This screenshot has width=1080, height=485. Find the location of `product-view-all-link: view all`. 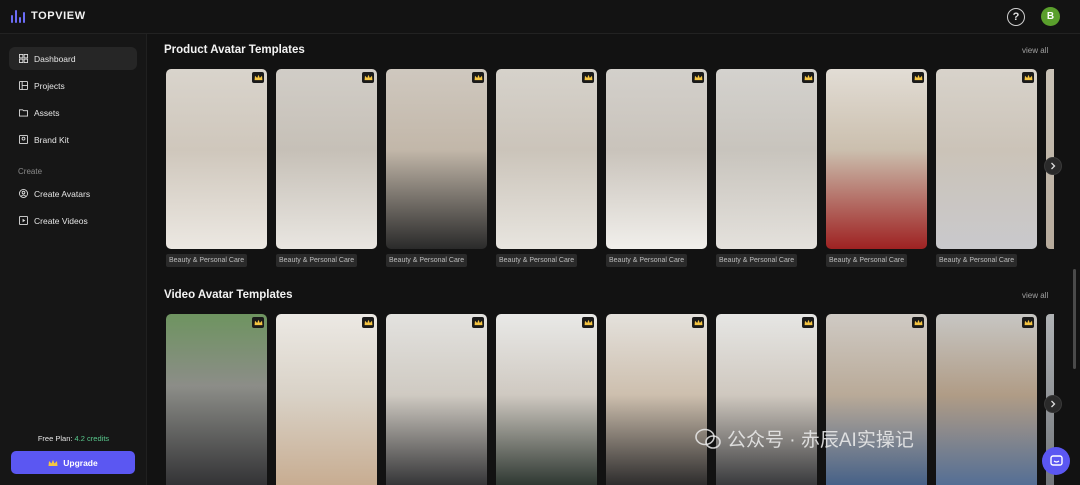

product-view-all-link: view all is located at coordinates (1035, 50).